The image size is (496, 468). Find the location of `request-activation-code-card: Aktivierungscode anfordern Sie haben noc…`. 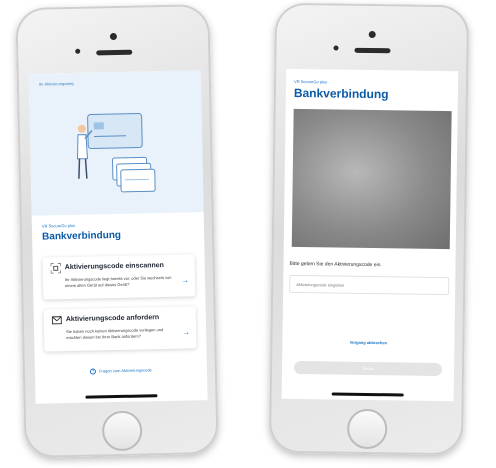

request-activation-code-card: Aktivierungscode anfordern Sie haben noc… is located at coordinates (120, 329).